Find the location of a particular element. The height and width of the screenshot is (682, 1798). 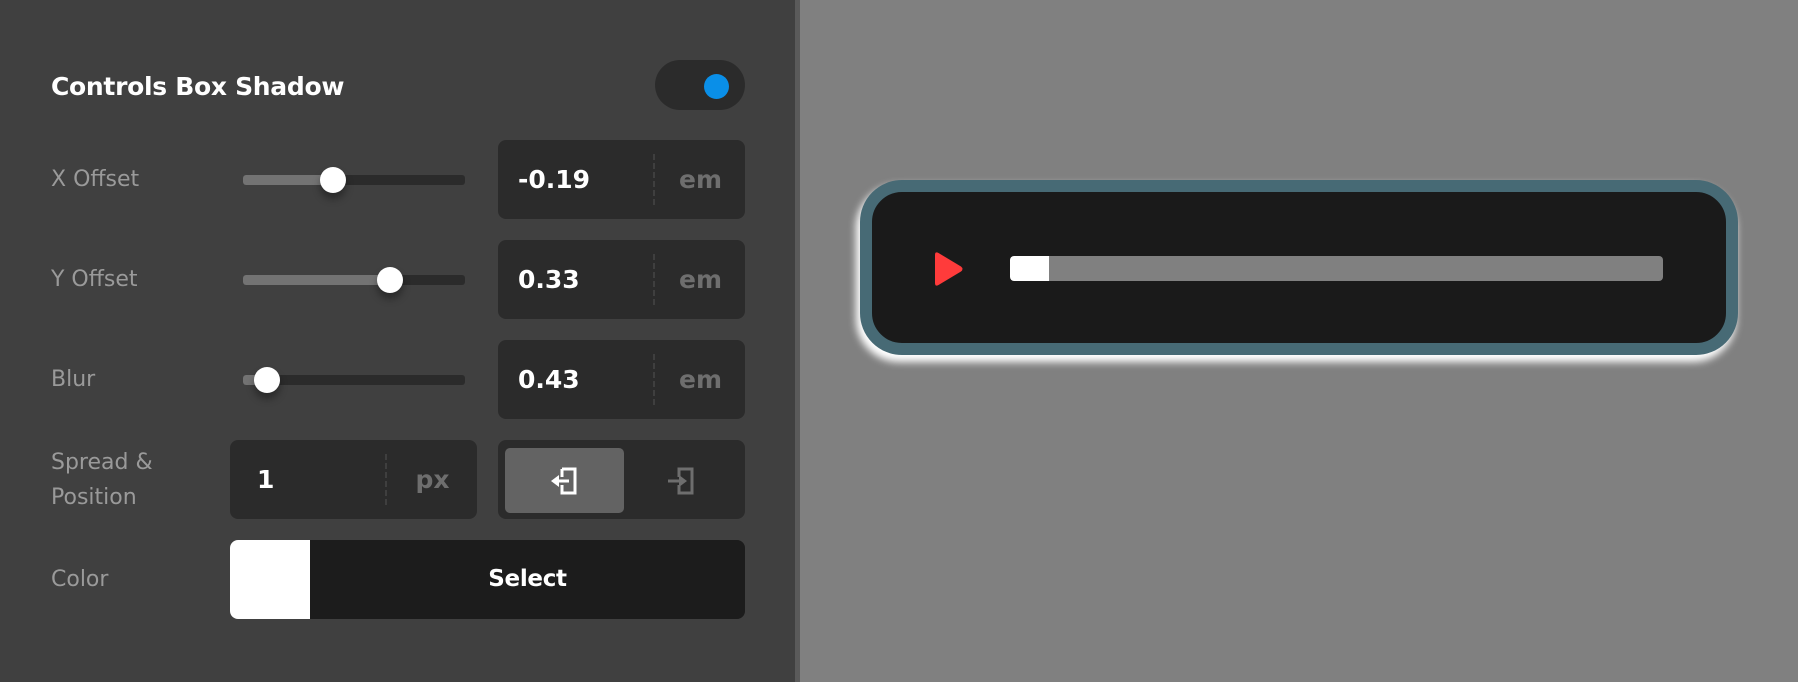

box-arrow-out-icon is located at coordinates (563, 480).